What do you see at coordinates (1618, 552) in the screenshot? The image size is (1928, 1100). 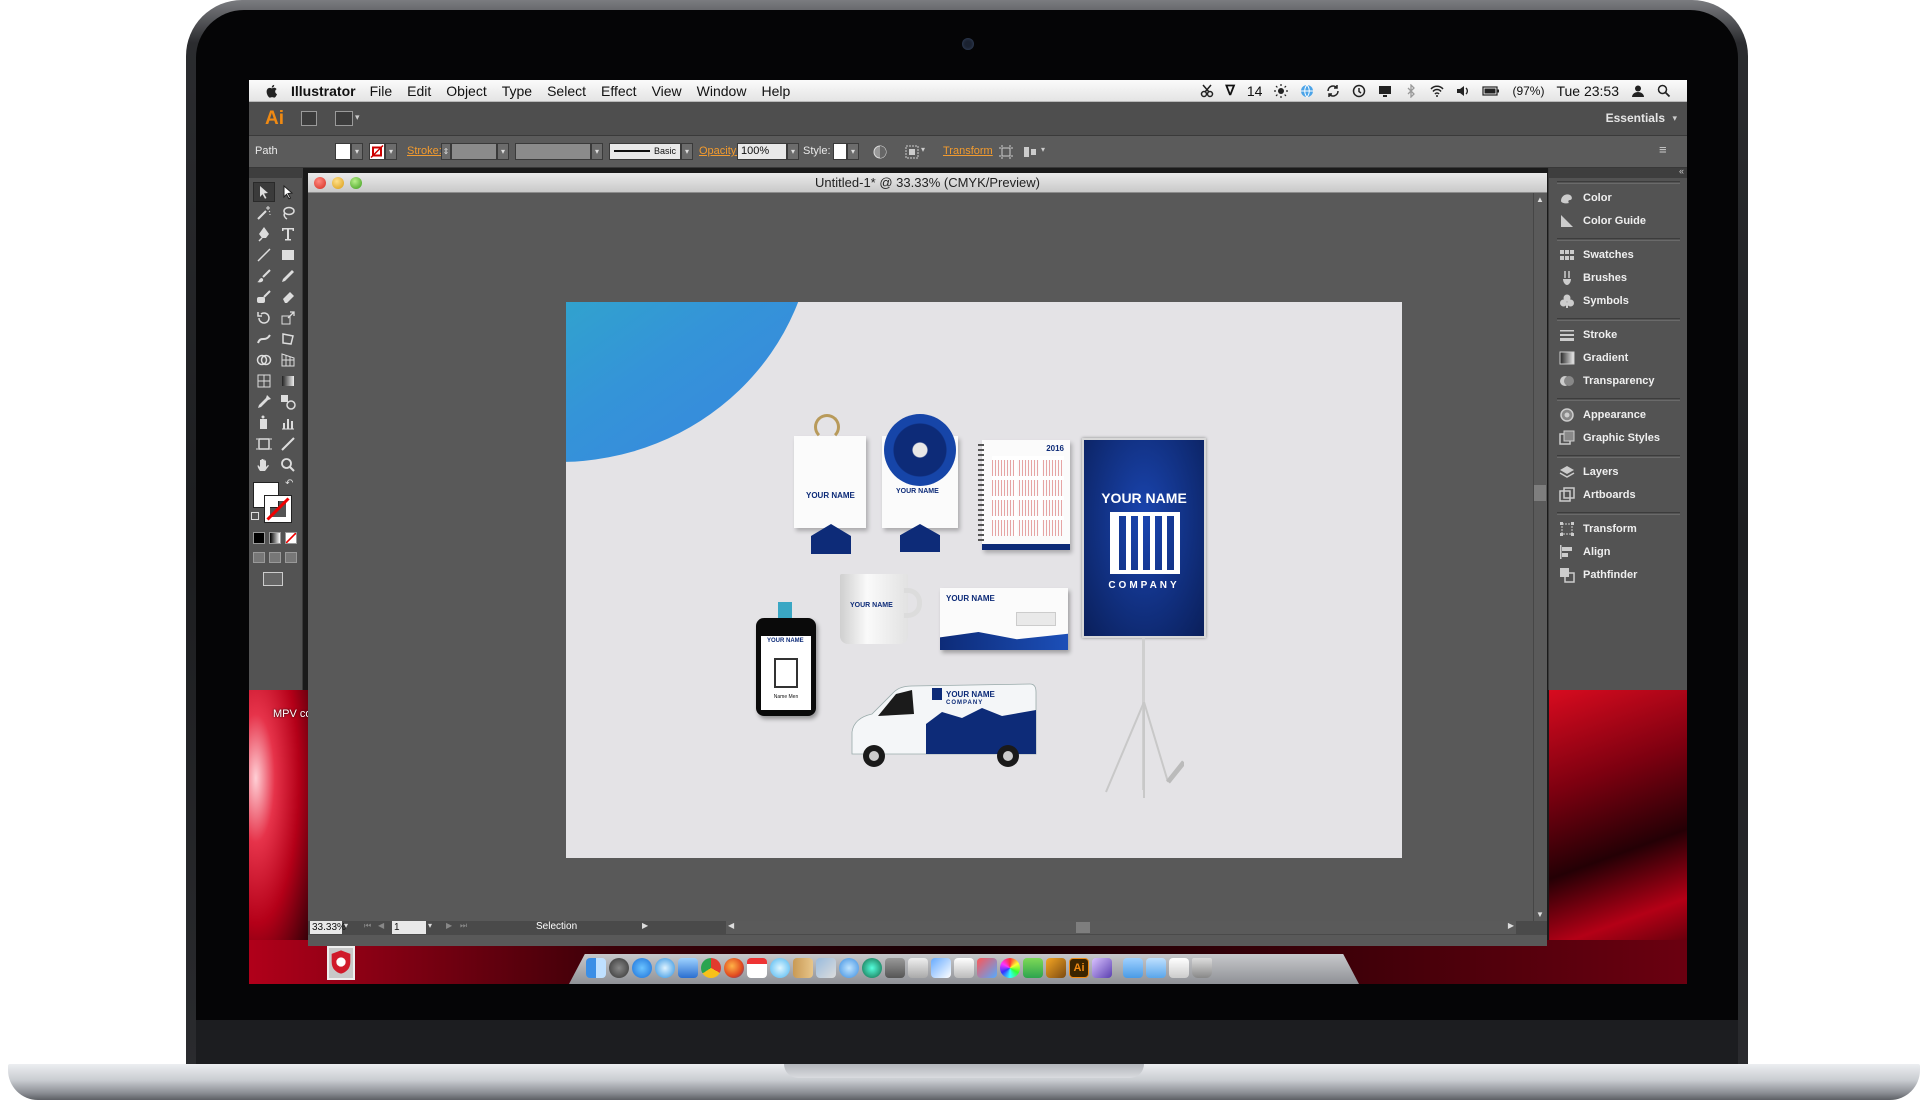 I see `panel-align: Align` at bounding box center [1618, 552].